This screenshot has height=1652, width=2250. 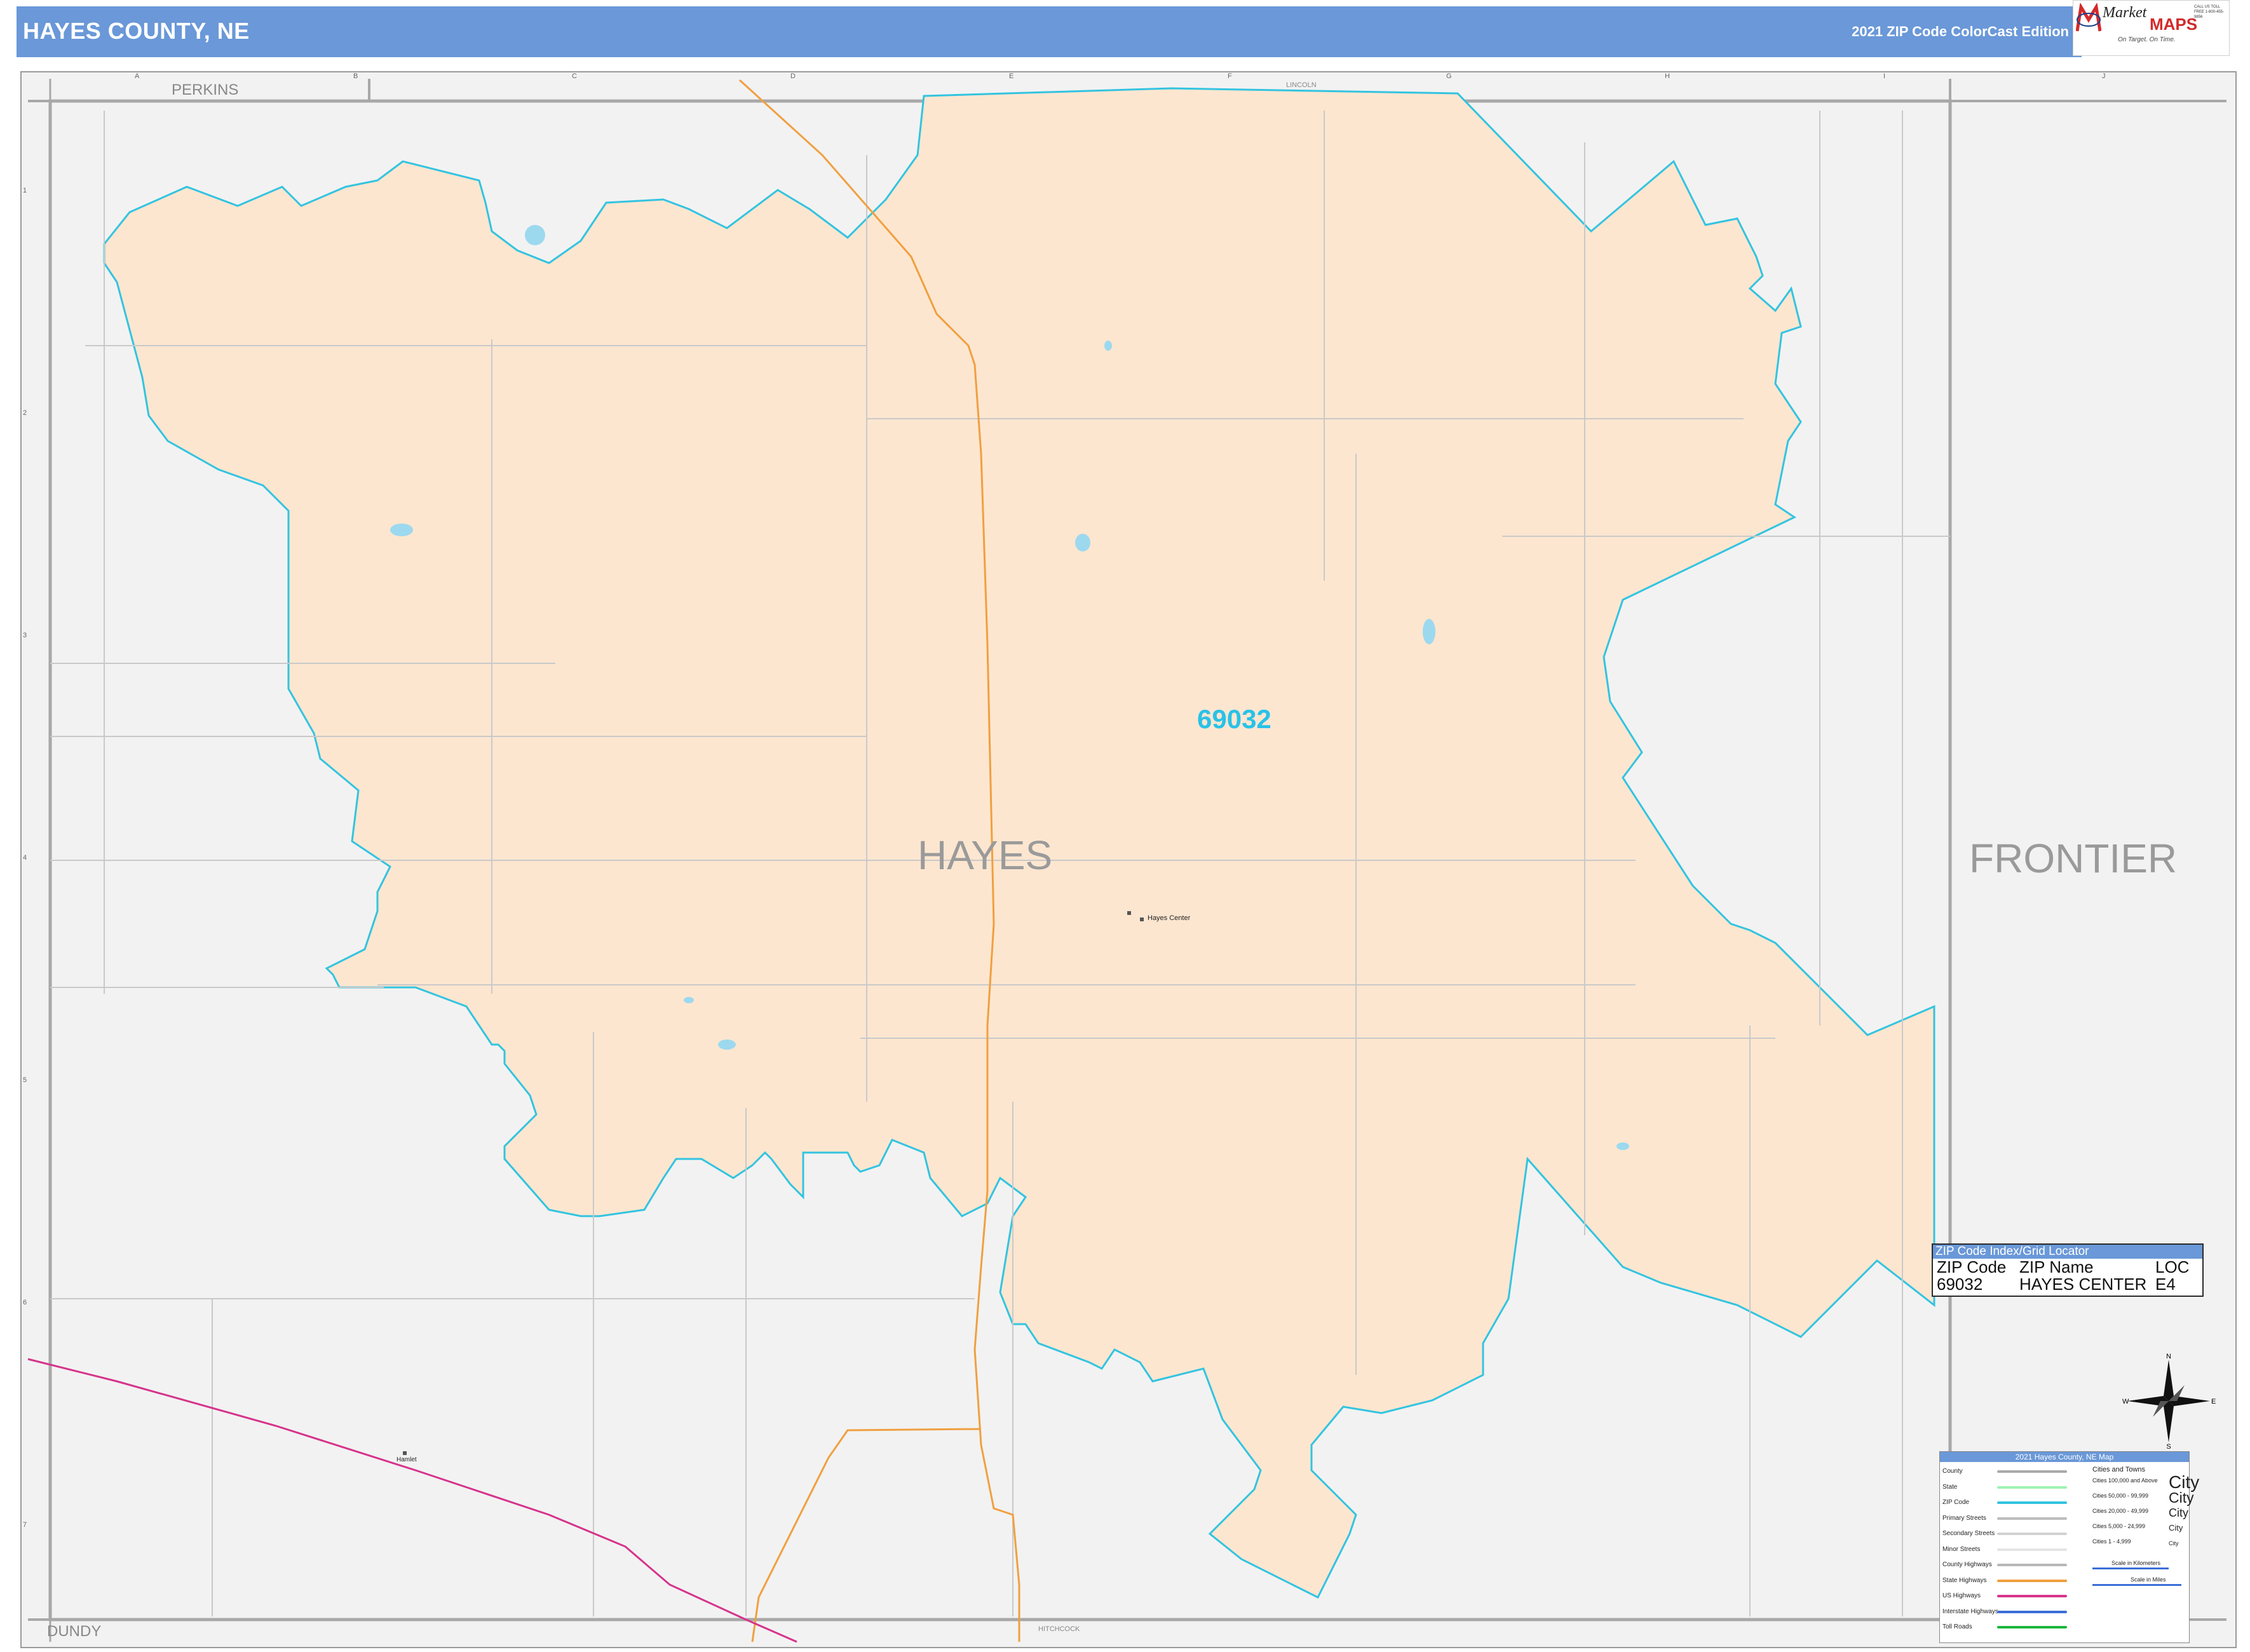 What do you see at coordinates (2174, 1543) in the screenshot?
I see `legend-city-sample: City` at bounding box center [2174, 1543].